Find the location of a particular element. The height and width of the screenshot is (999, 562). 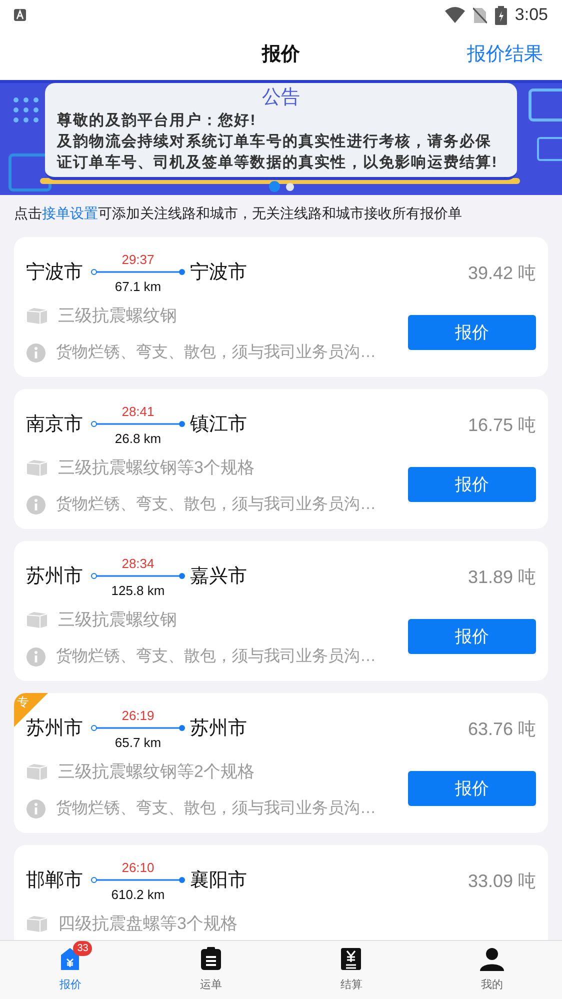

weight-text: 31.89 吨 is located at coordinates (502, 577).